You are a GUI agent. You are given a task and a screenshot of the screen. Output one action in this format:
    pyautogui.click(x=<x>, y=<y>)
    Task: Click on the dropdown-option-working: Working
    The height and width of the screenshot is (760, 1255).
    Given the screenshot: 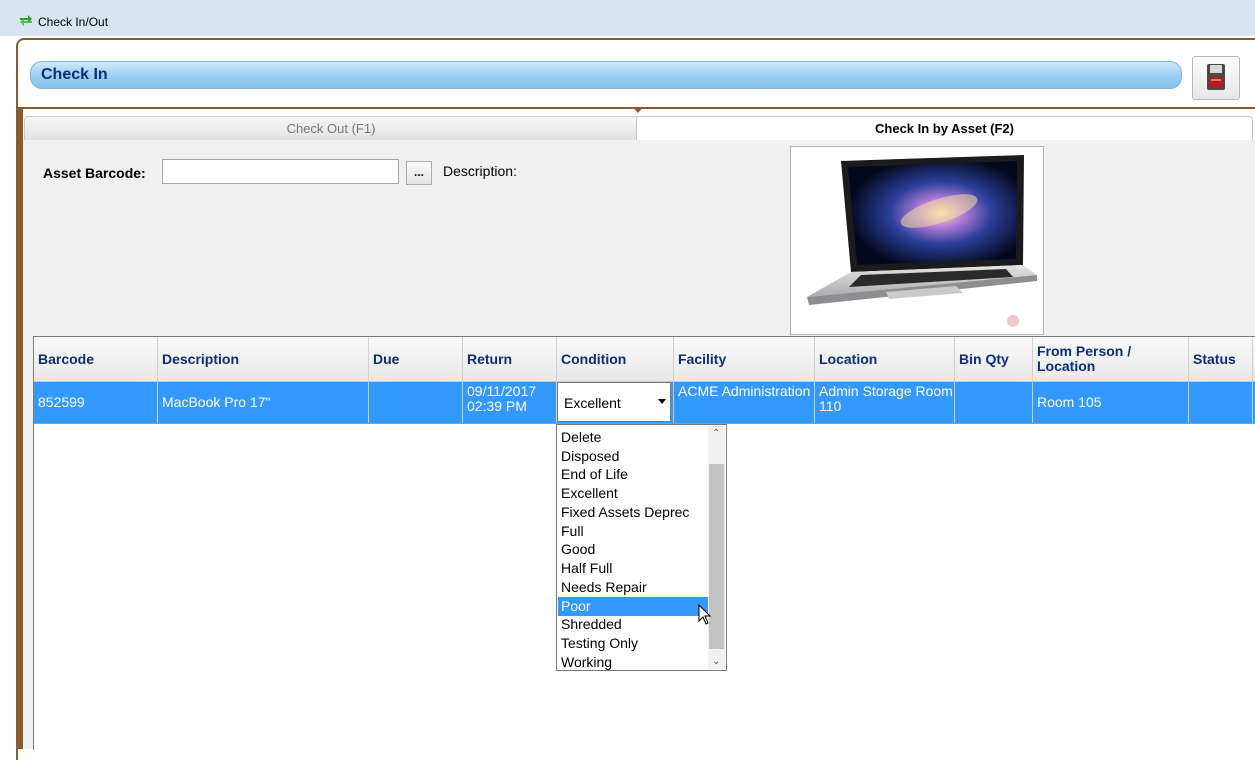 What is the action you would take?
    pyautogui.click(x=633, y=662)
    